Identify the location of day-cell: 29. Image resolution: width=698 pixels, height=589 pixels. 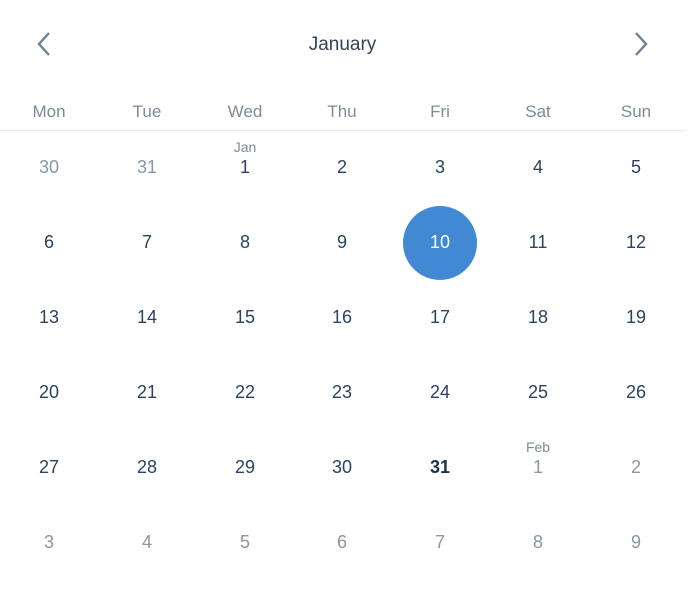
(245, 468).